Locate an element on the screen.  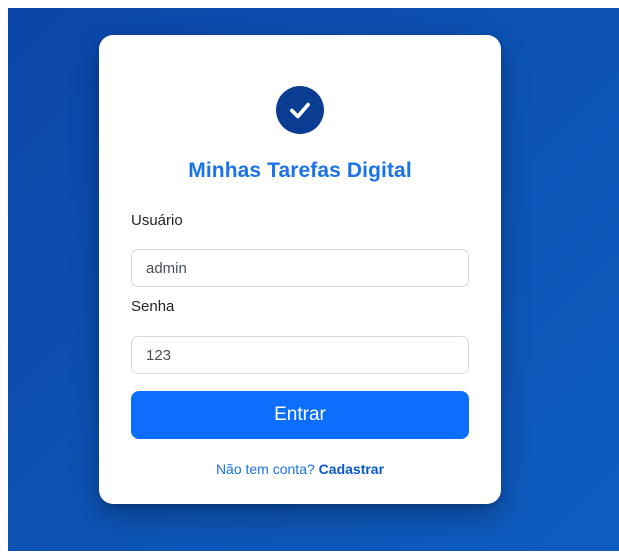
app-title: Minhas Tarefas Digital is located at coordinates (300, 170).